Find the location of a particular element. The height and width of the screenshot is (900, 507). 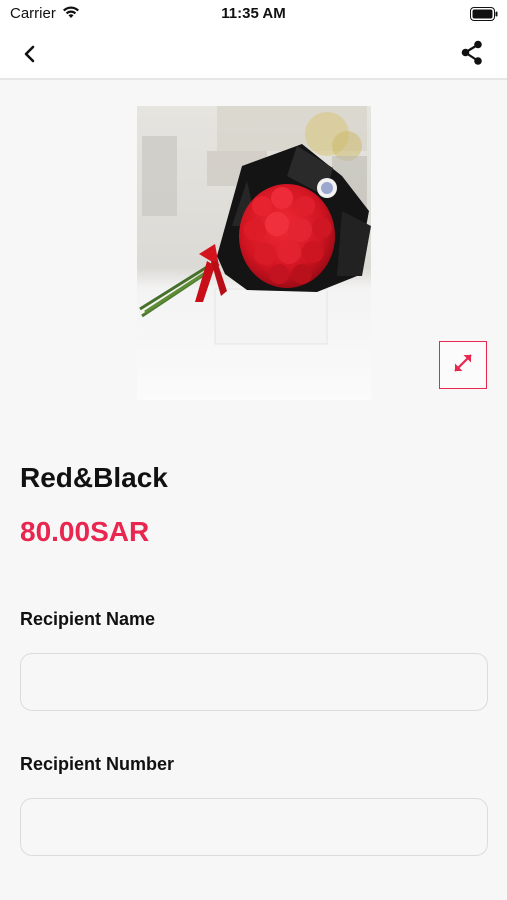

expand-arrows-icon is located at coordinates (463, 365).